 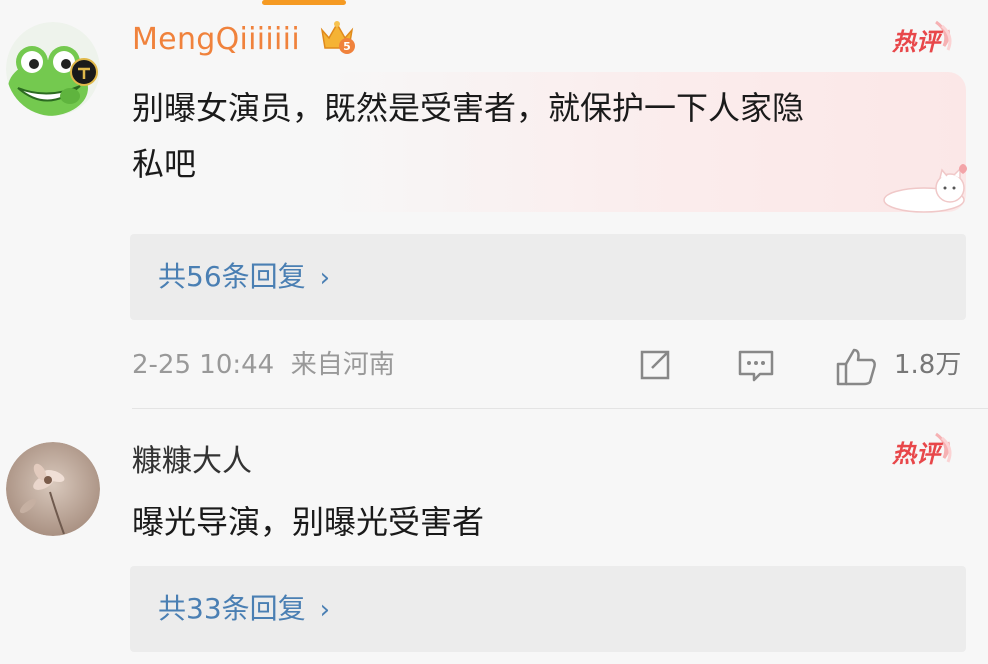 What do you see at coordinates (308, 522) in the screenshot?
I see `comment-text-line: 曝光导演，别曝光受害者` at bounding box center [308, 522].